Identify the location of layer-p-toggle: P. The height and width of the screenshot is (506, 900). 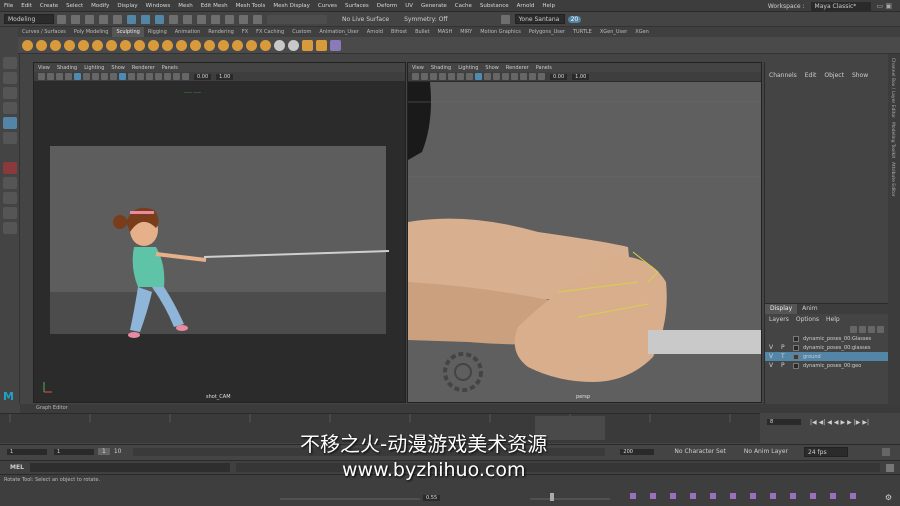
(785, 365).